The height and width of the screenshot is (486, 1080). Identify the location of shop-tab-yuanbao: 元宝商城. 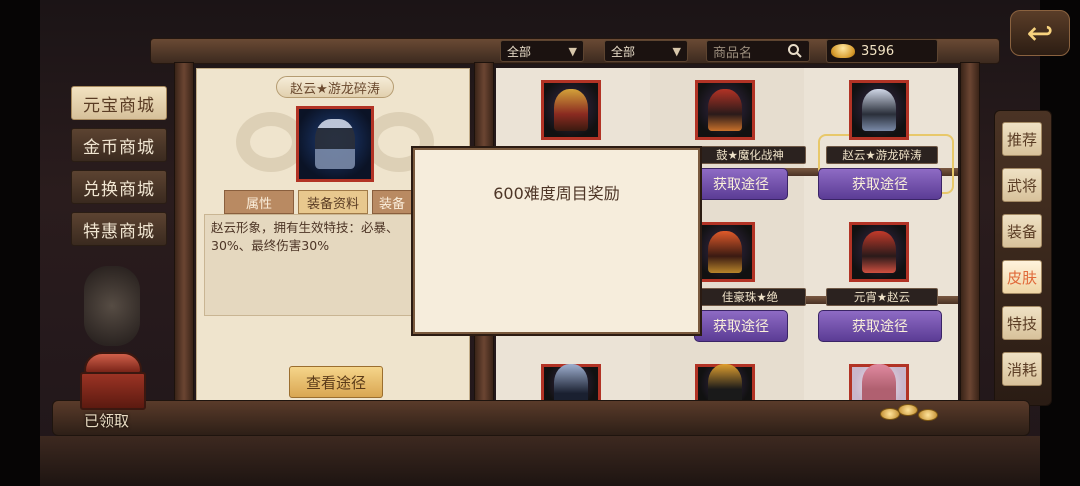
(119, 103).